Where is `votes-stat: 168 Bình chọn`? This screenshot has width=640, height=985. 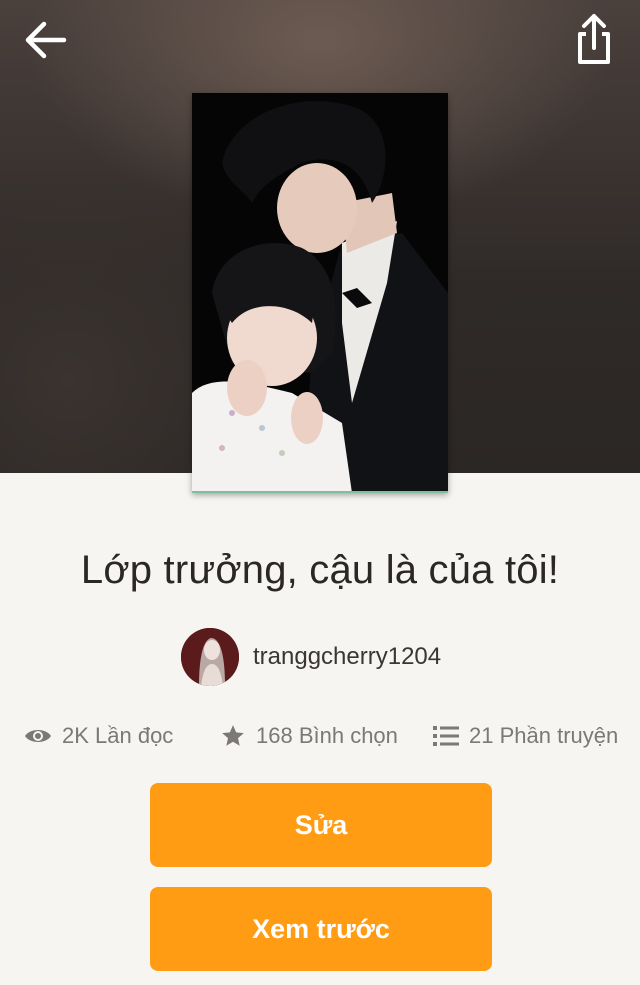
votes-stat: 168 Bình chọn is located at coordinates (309, 736).